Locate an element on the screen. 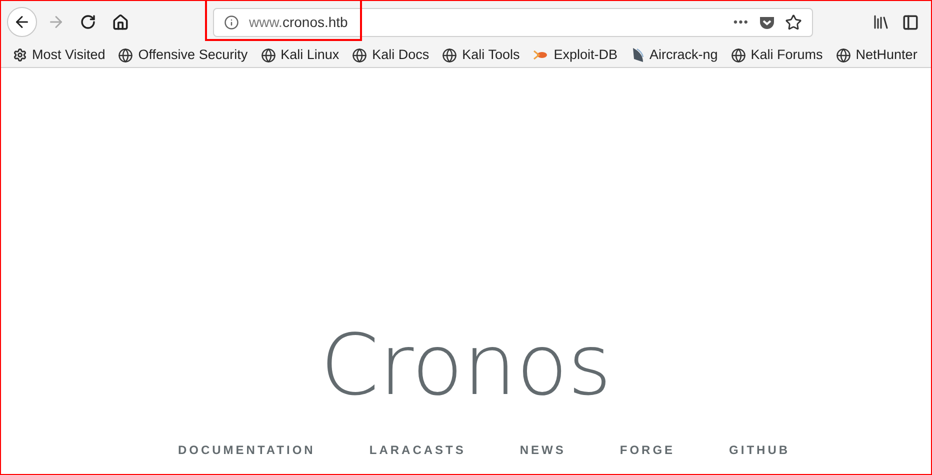 The image size is (932, 475). satellite-dish-icon is located at coordinates (637, 55).